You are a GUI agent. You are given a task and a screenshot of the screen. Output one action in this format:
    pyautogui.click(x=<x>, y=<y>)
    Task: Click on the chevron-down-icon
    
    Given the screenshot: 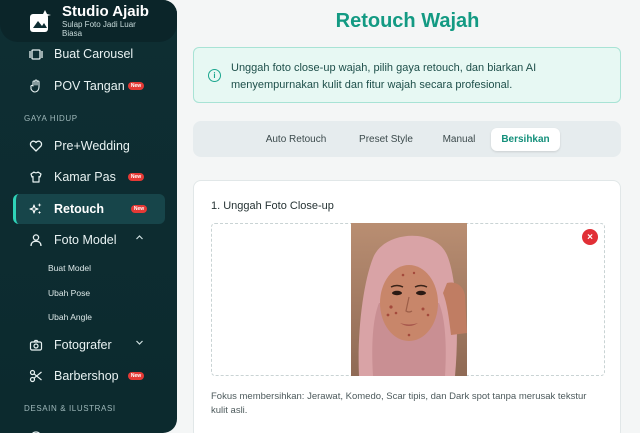 What is the action you would take?
    pyautogui.click(x=139, y=344)
    